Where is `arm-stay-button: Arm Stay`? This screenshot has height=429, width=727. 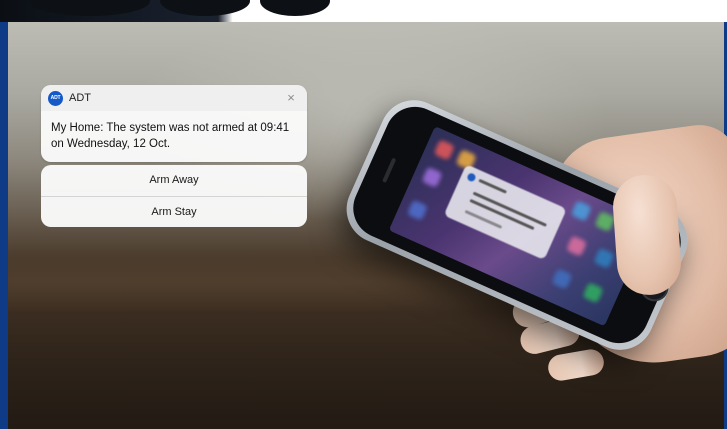
arm-stay-button: Arm Stay is located at coordinates (174, 211).